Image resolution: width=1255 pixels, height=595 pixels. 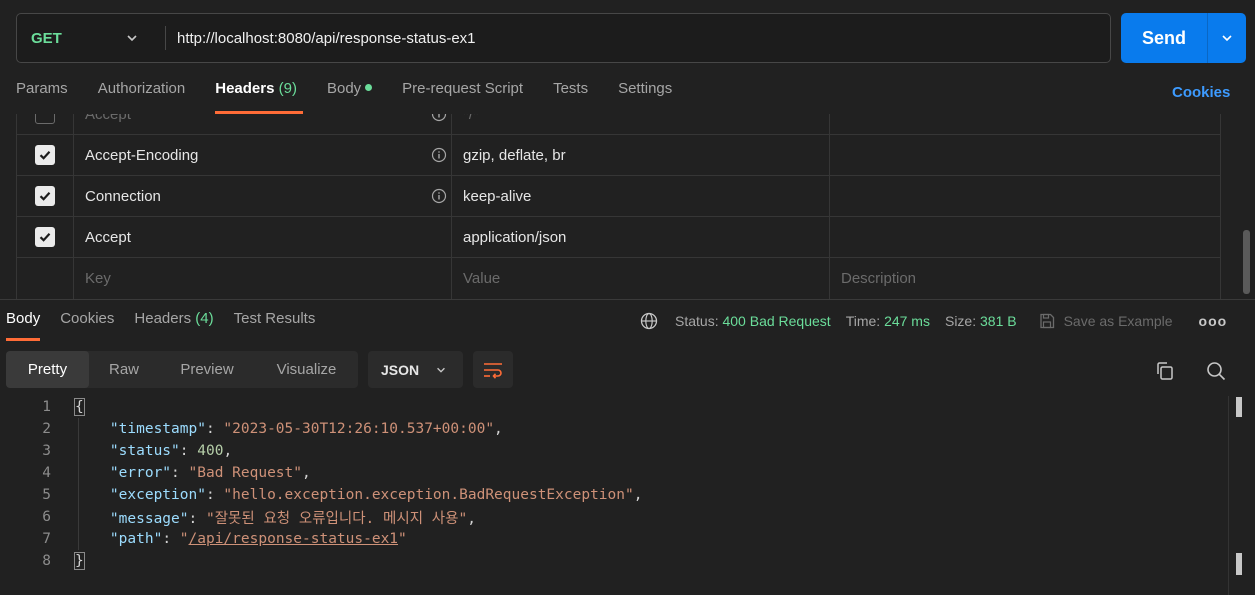 What do you see at coordinates (141, 88) in the screenshot?
I see `tab-label: Authorization` at bounding box center [141, 88].